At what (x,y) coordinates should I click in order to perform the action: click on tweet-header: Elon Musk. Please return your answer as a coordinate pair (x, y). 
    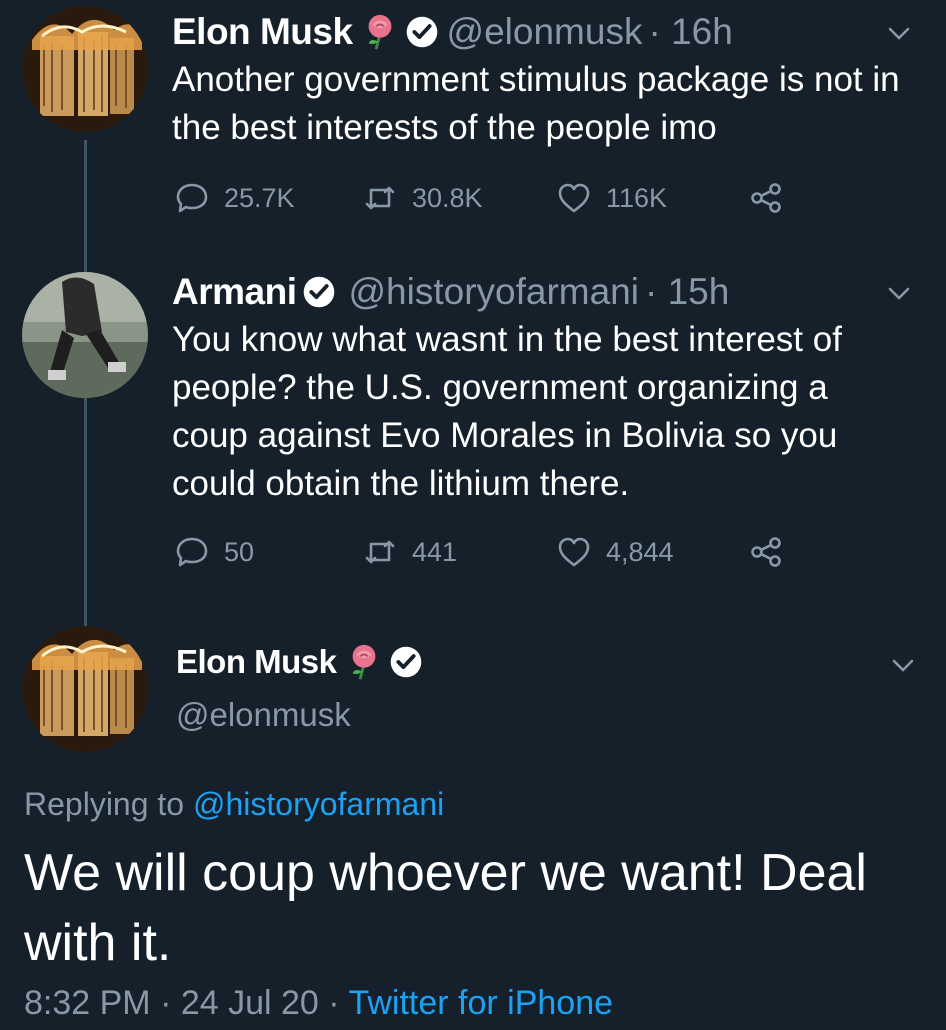
    Looking at the image, I should click on (551, 662).